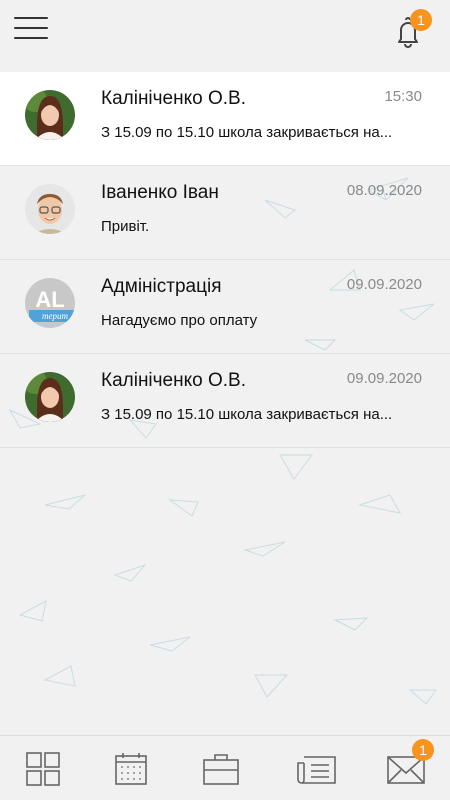 The height and width of the screenshot is (800, 450). I want to click on nav-briefcase-button, so click(221, 769).